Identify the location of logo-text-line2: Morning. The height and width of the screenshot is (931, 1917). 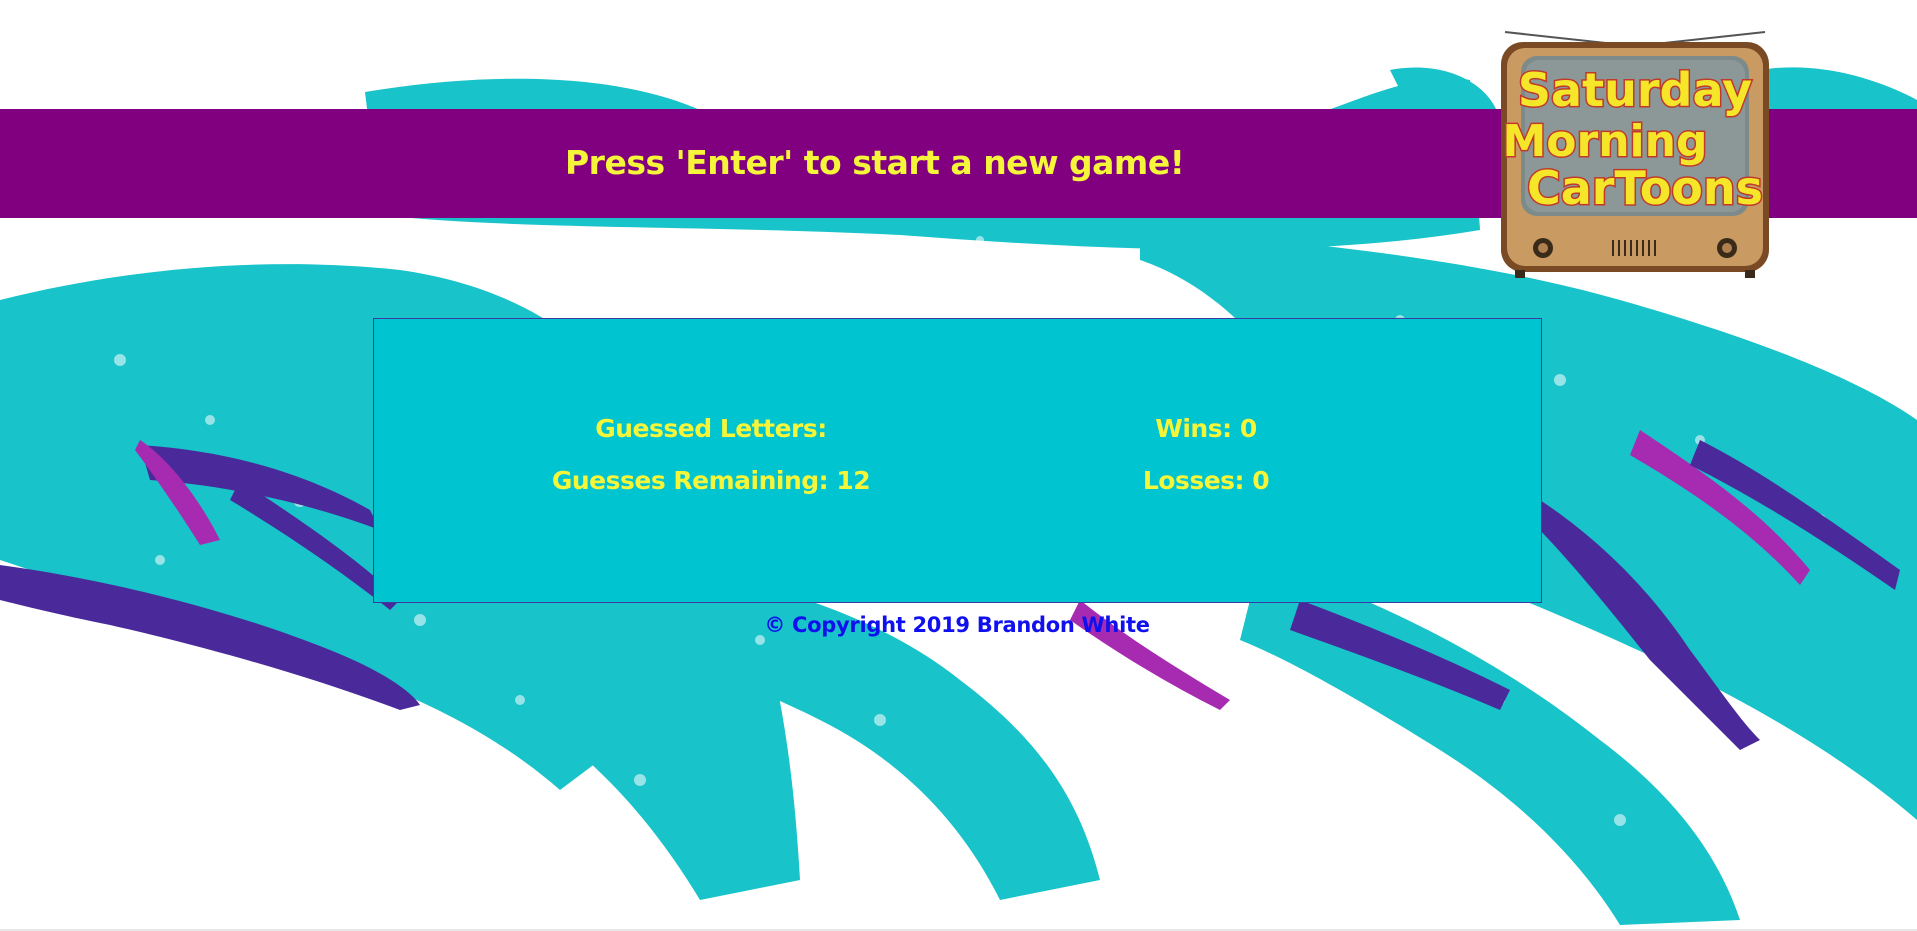
(1605, 141).